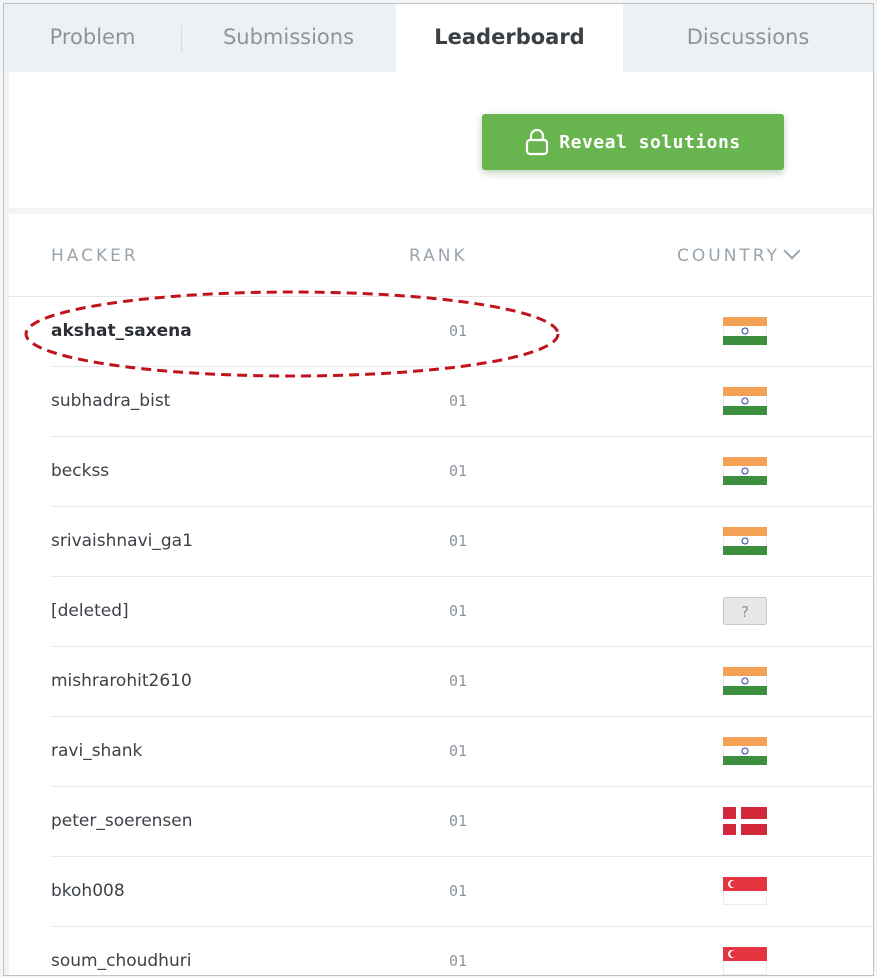 This screenshot has width=877, height=977. Describe the element at coordinates (748, 38) in the screenshot. I see `tab-discussions: Discussions` at that location.